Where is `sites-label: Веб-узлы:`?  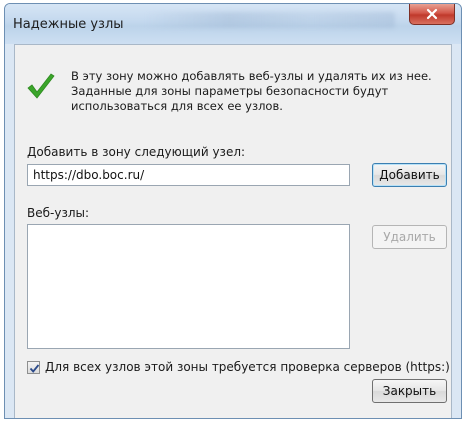
sites-label: Веб-узлы: is located at coordinates (58, 213).